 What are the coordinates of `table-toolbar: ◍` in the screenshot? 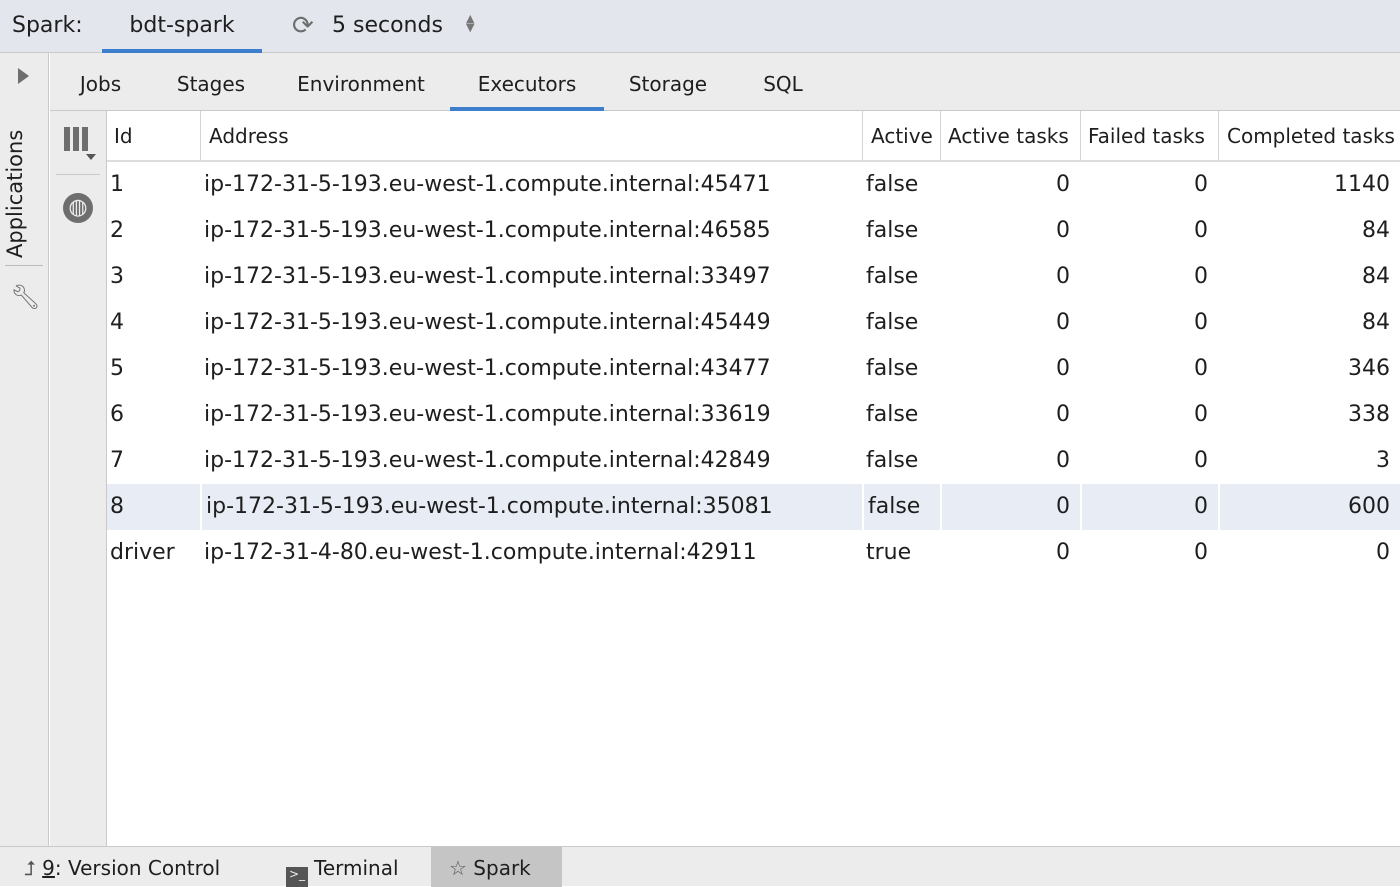 It's located at (78, 478).